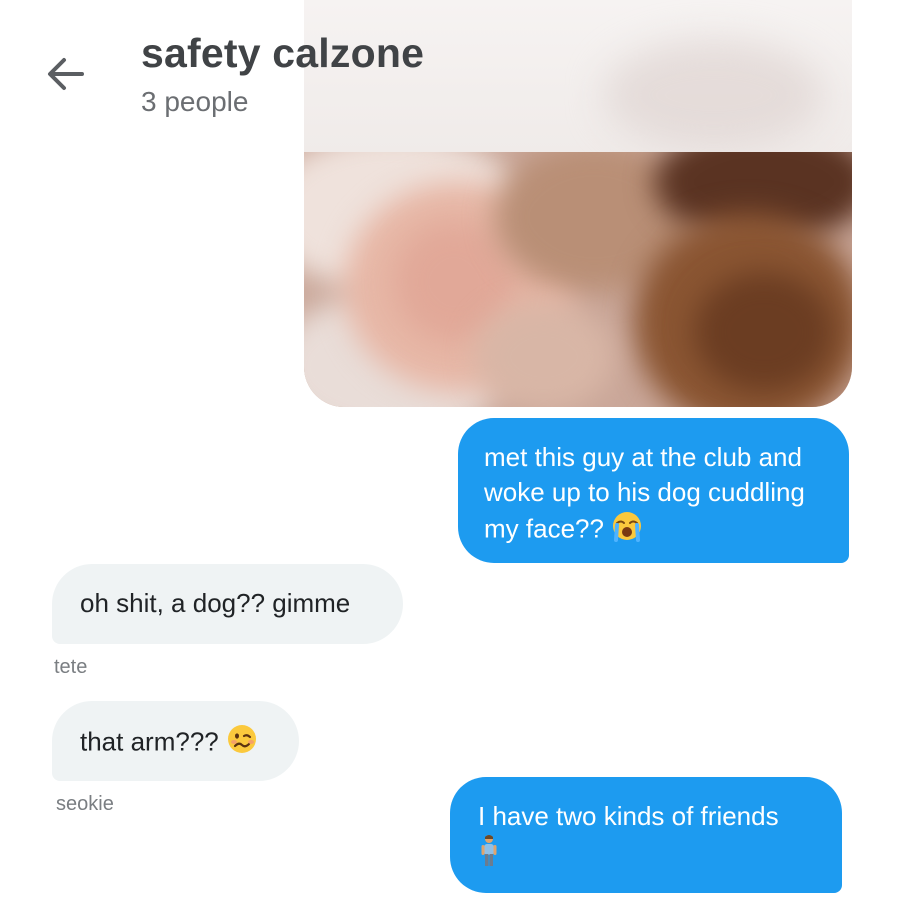  I want to click on message-bubble-incoming: that arm???, so click(175, 741).